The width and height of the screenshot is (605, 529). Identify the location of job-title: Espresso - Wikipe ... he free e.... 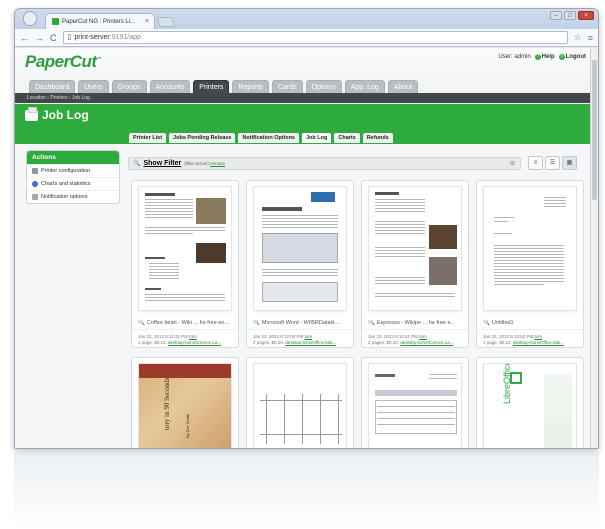
(416, 323).